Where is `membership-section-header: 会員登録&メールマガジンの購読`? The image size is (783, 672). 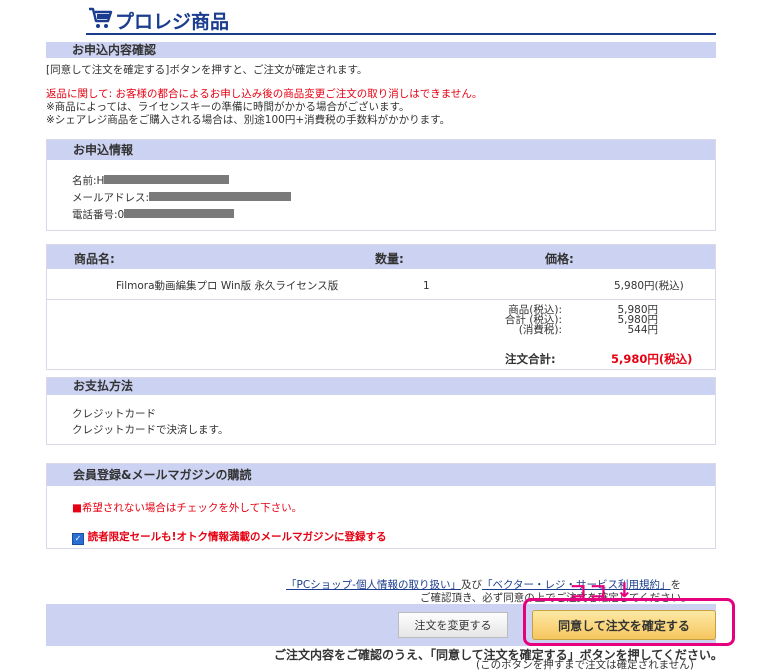
membership-section-header: 会員登録&メールマガジンの購読 is located at coordinates (381, 475).